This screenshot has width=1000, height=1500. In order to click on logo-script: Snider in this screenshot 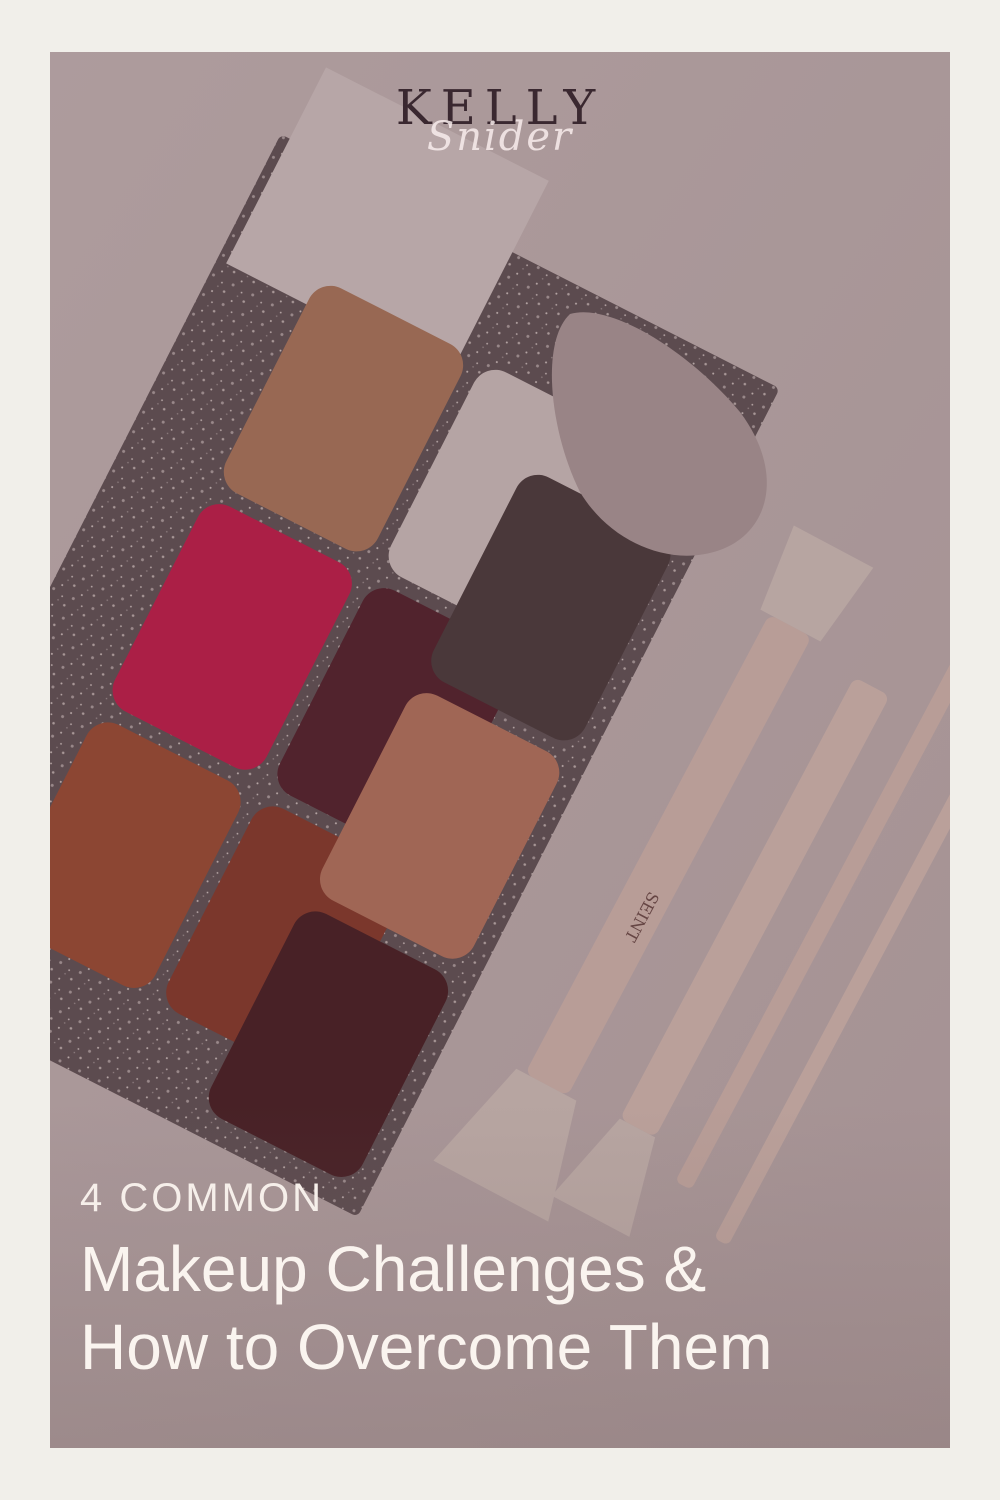, I will do `click(500, 137)`.